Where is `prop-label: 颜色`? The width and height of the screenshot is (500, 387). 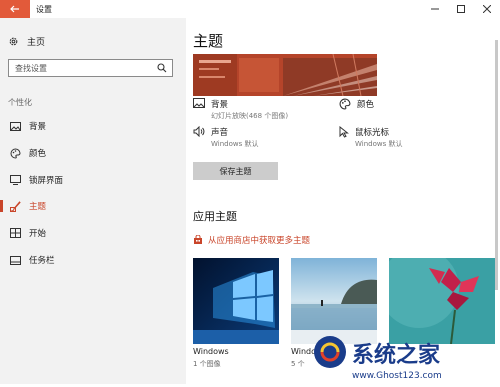 prop-label: 颜色 is located at coordinates (366, 105).